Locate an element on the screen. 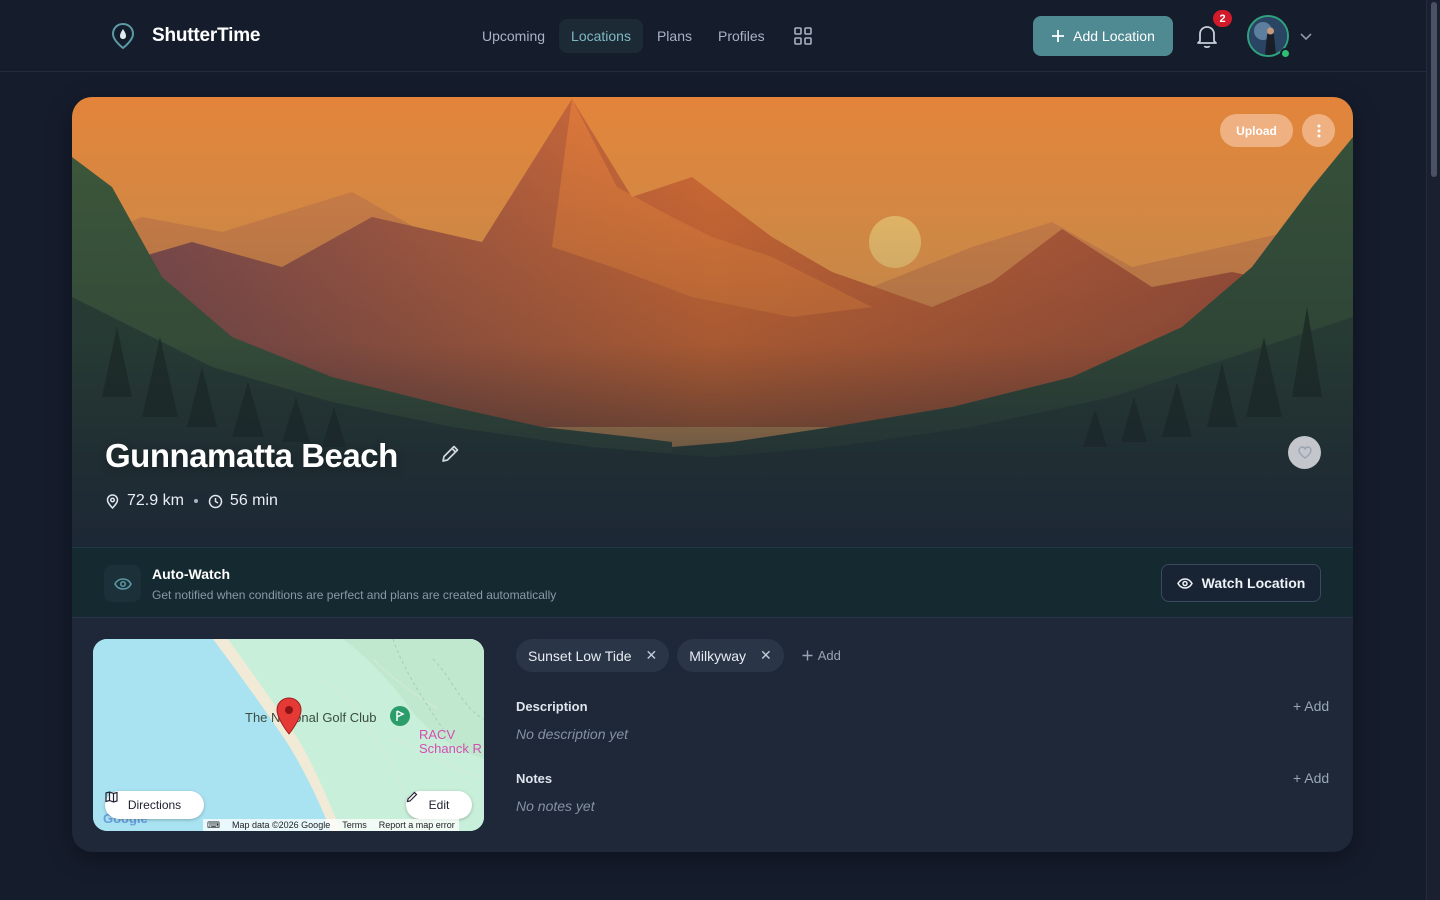 The width and height of the screenshot is (1440, 900). main-nav: Upcoming Locations Plans Profiles is located at coordinates (645, 36).